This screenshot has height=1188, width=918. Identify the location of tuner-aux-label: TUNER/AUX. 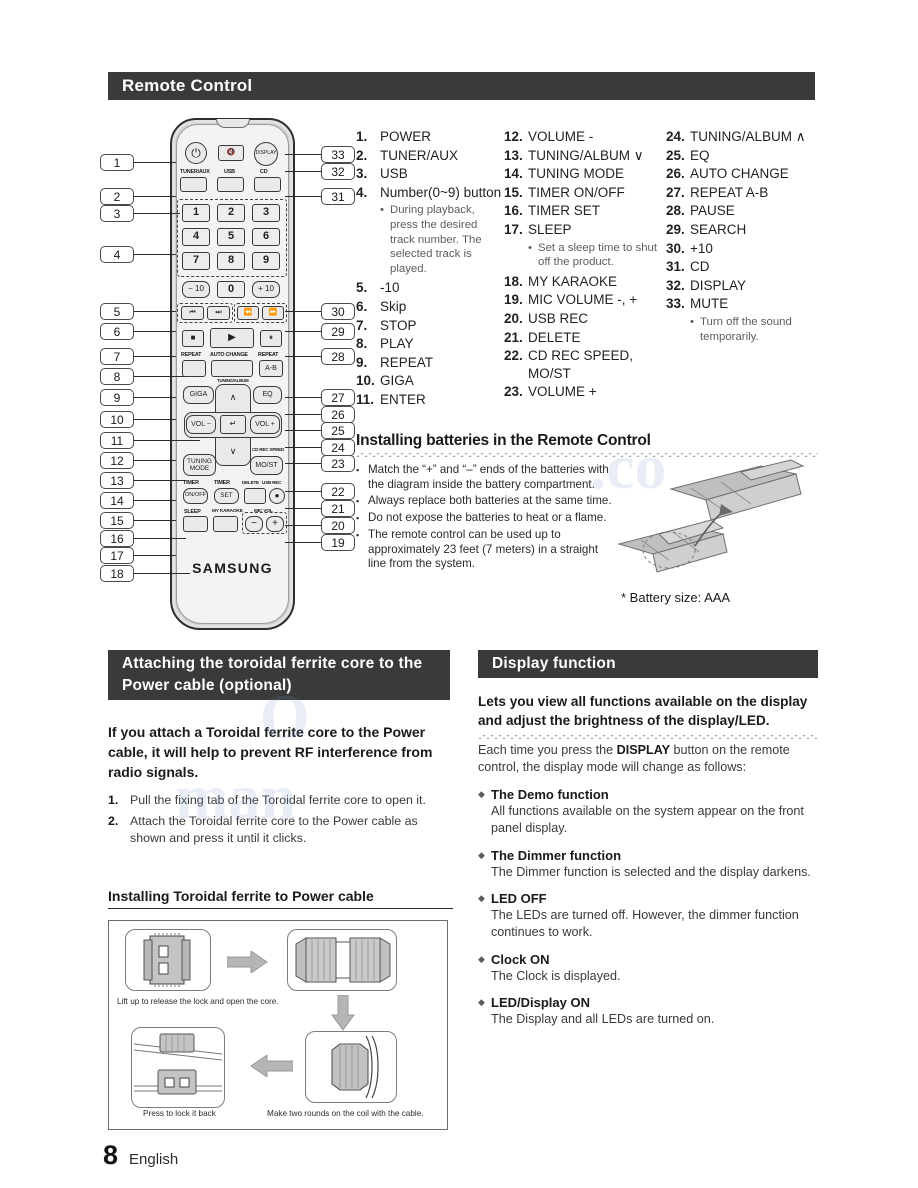
(195, 172).